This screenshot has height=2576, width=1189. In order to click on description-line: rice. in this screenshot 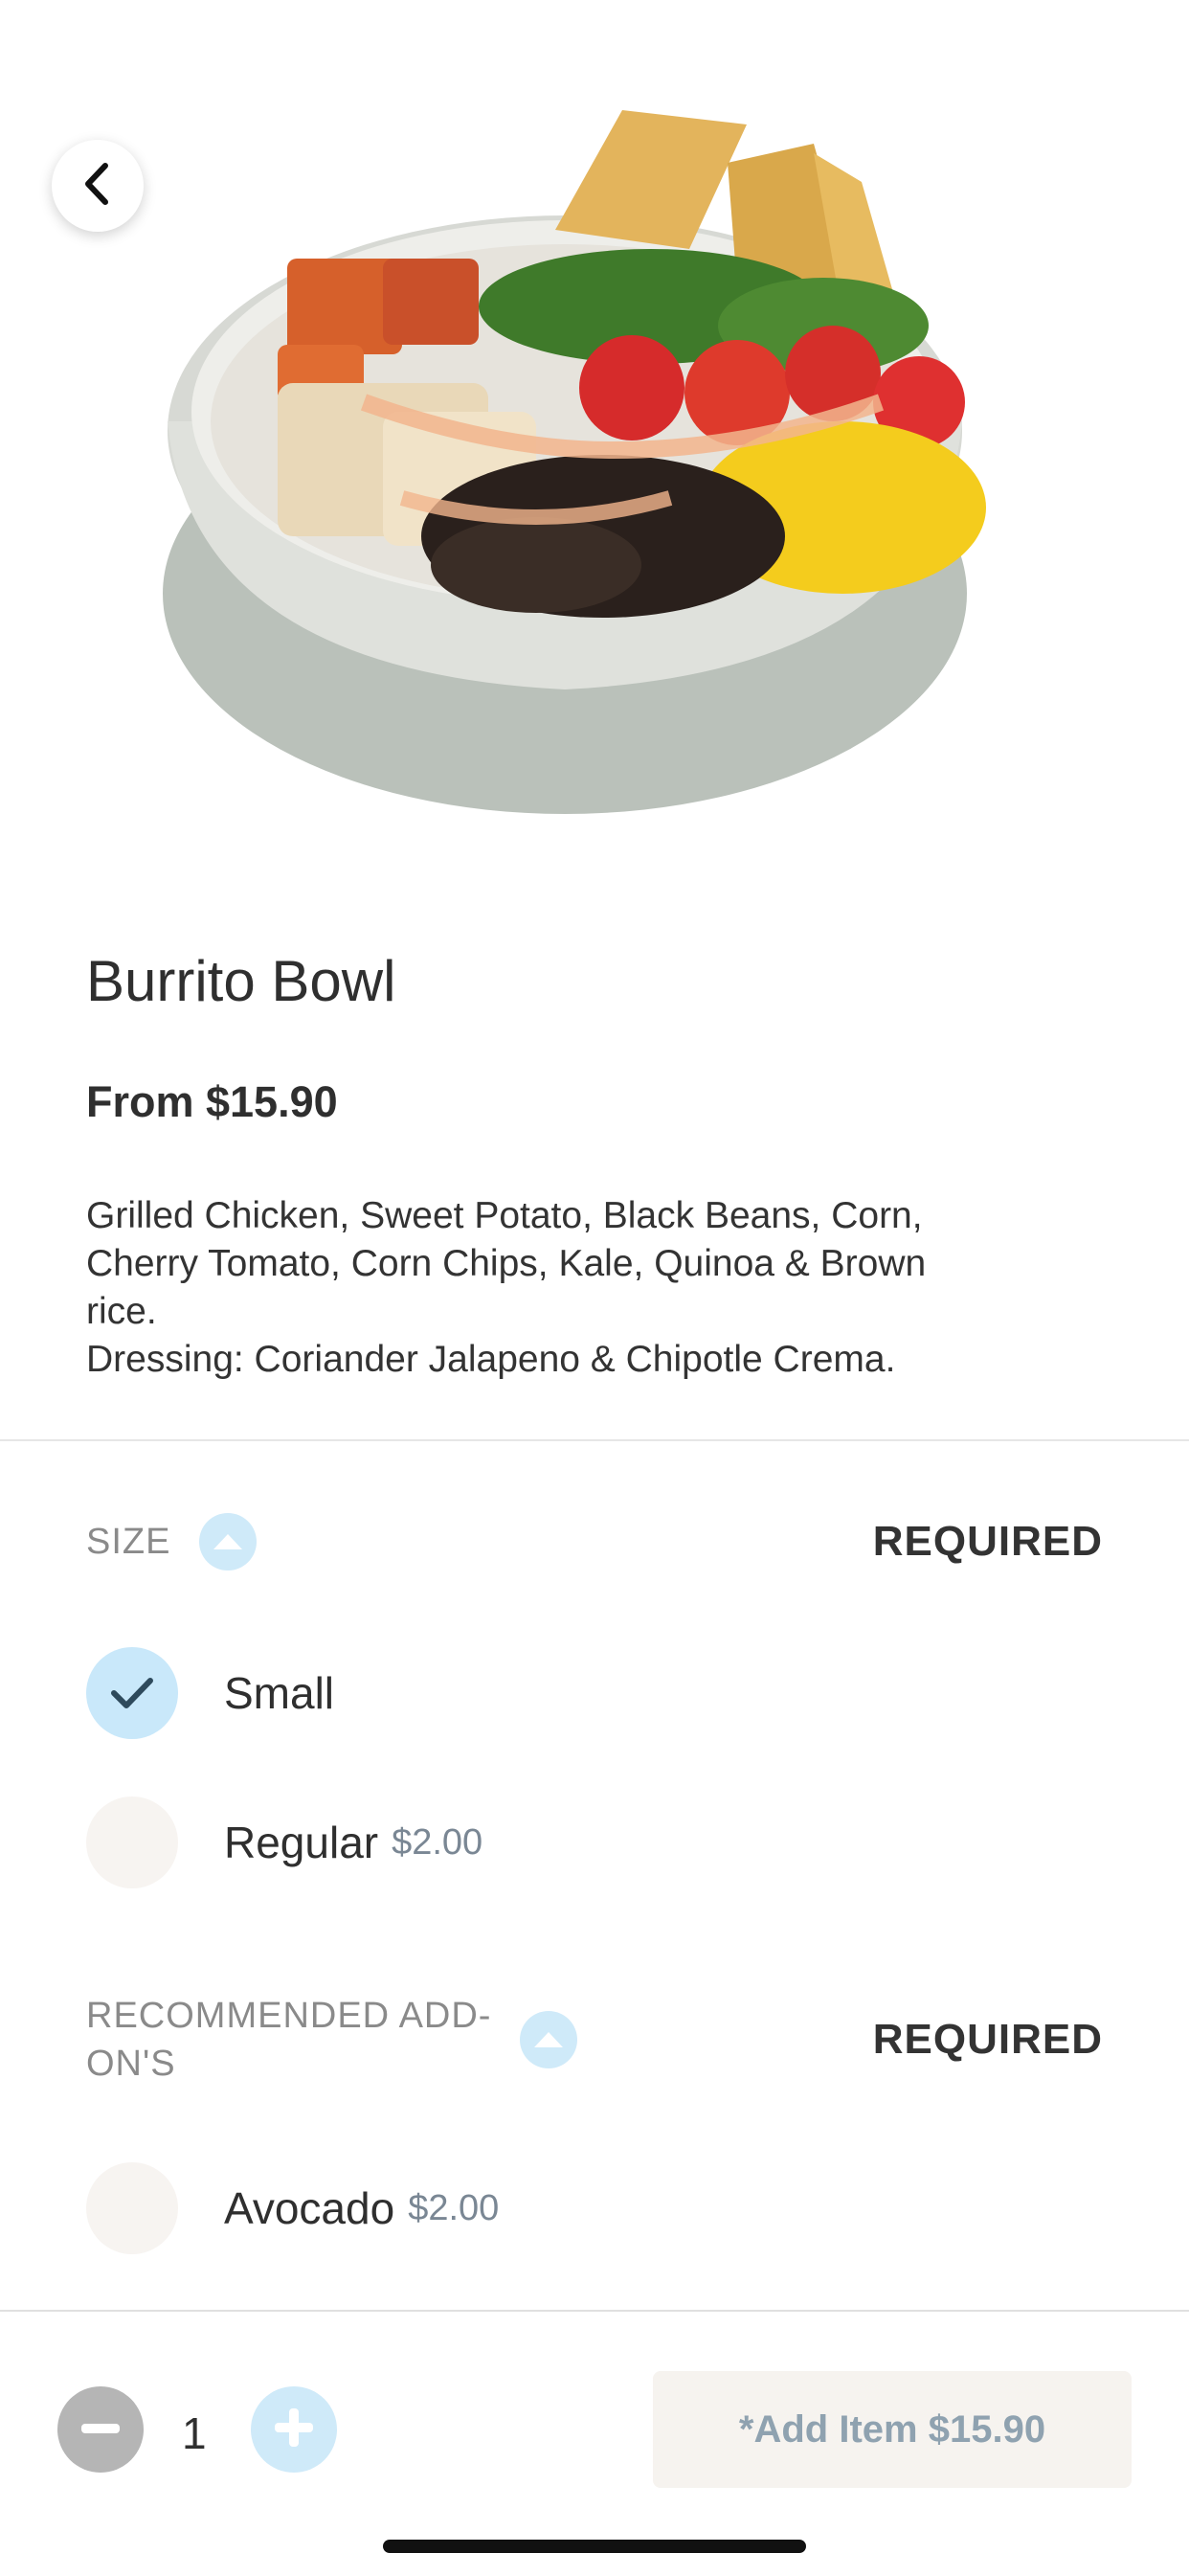, I will do `click(121, 1311)`.